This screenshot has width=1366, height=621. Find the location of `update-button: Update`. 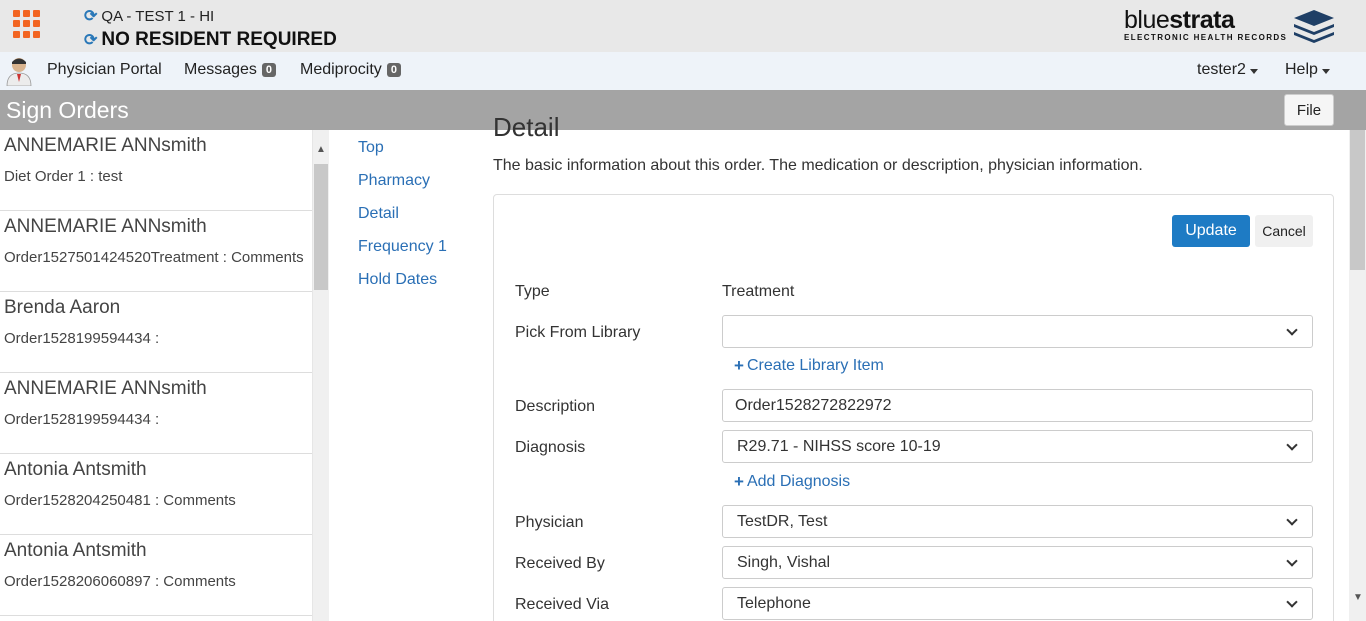

update-button: Update is located at coordinates (1211, 231).